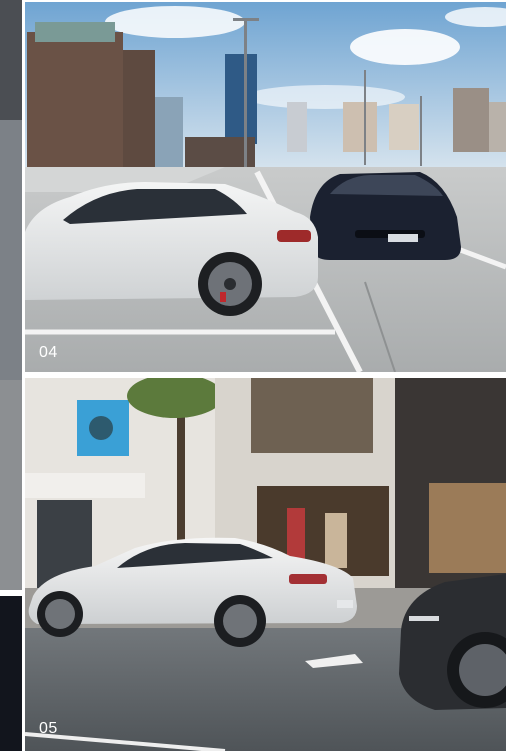 The image size is (509, 751). I want to click on left-strip-image, so click(11, 375).